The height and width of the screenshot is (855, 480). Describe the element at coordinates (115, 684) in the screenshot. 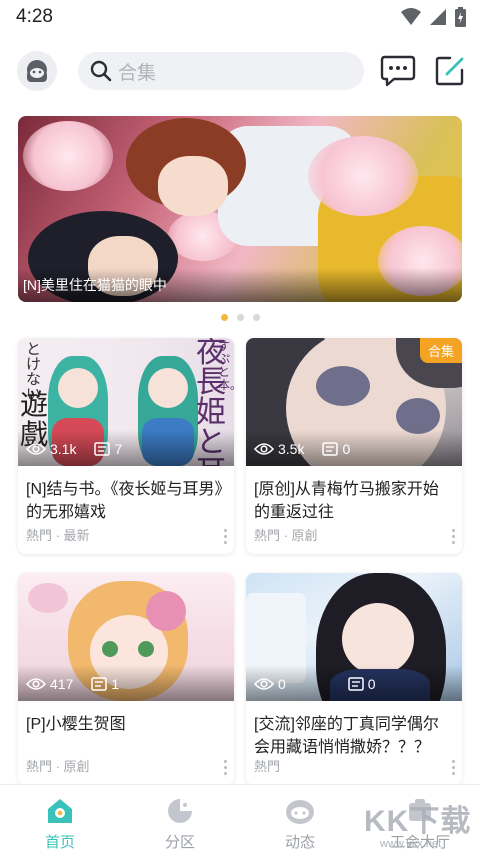

I see `comment-count-value: 1` at that location.